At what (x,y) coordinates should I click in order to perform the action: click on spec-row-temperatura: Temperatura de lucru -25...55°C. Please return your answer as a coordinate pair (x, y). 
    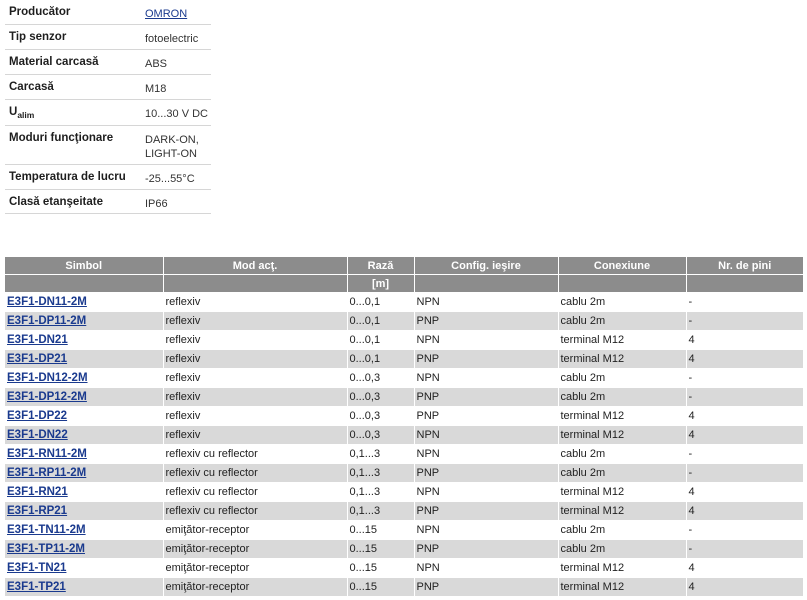
    Looking at the image, I should click on (108, 177).